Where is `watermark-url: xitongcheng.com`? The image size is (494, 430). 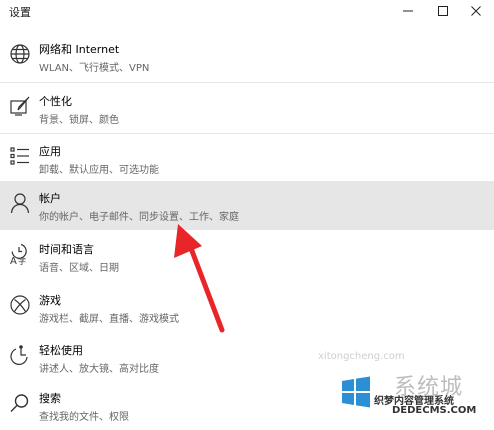 watermark-url: xitongcheng.com is located at coordinates (361, 356).